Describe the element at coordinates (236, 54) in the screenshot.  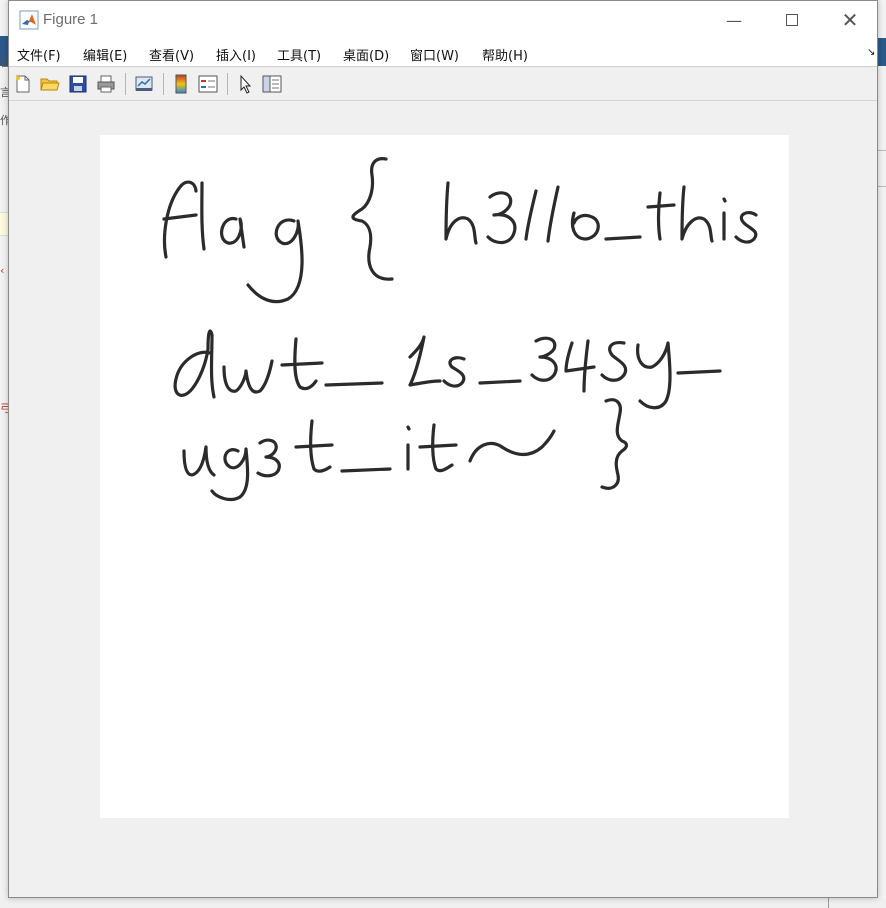
I see `menu-insert: 插入(I)` at that location.